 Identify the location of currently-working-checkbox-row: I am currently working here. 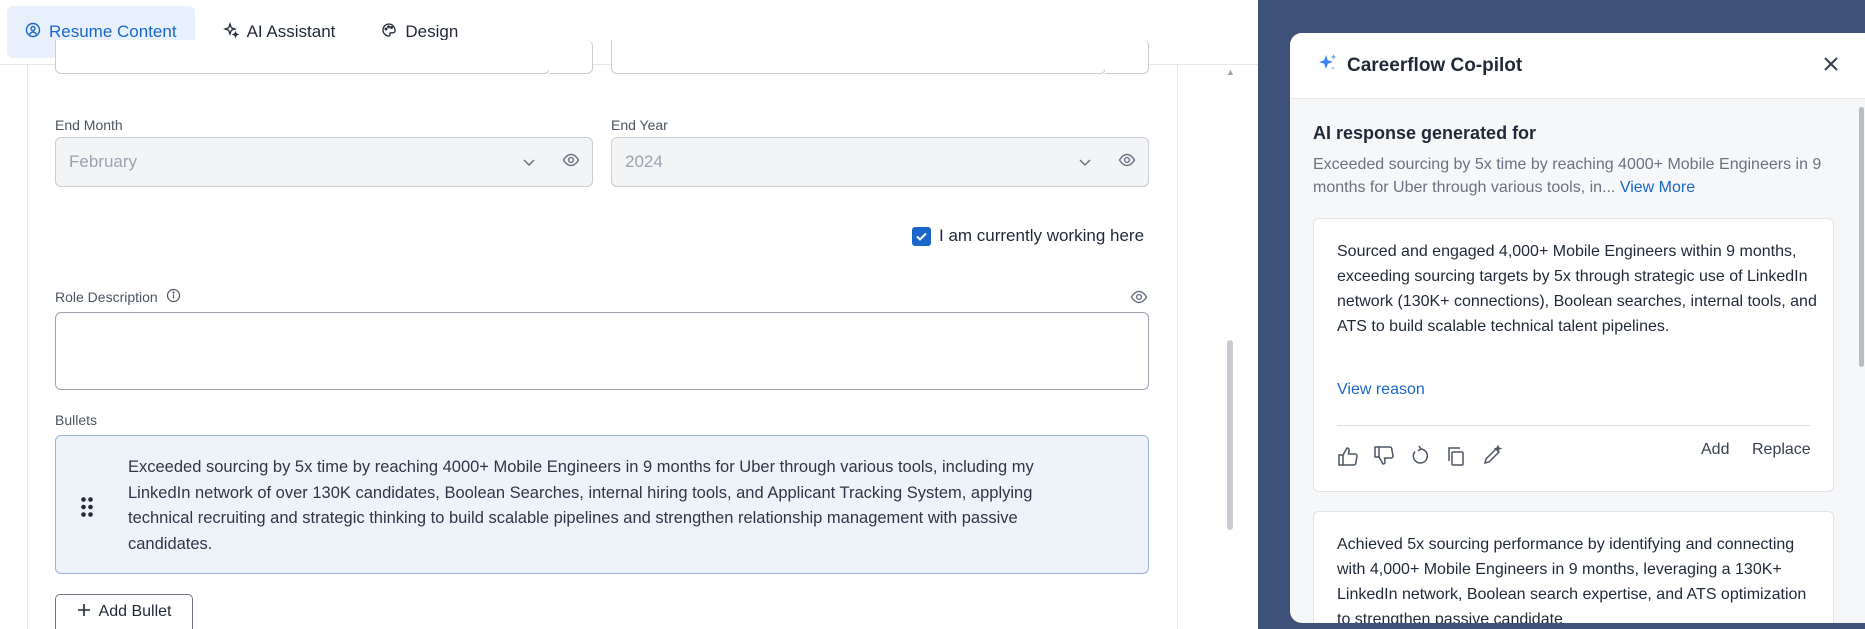
(1028, 236).